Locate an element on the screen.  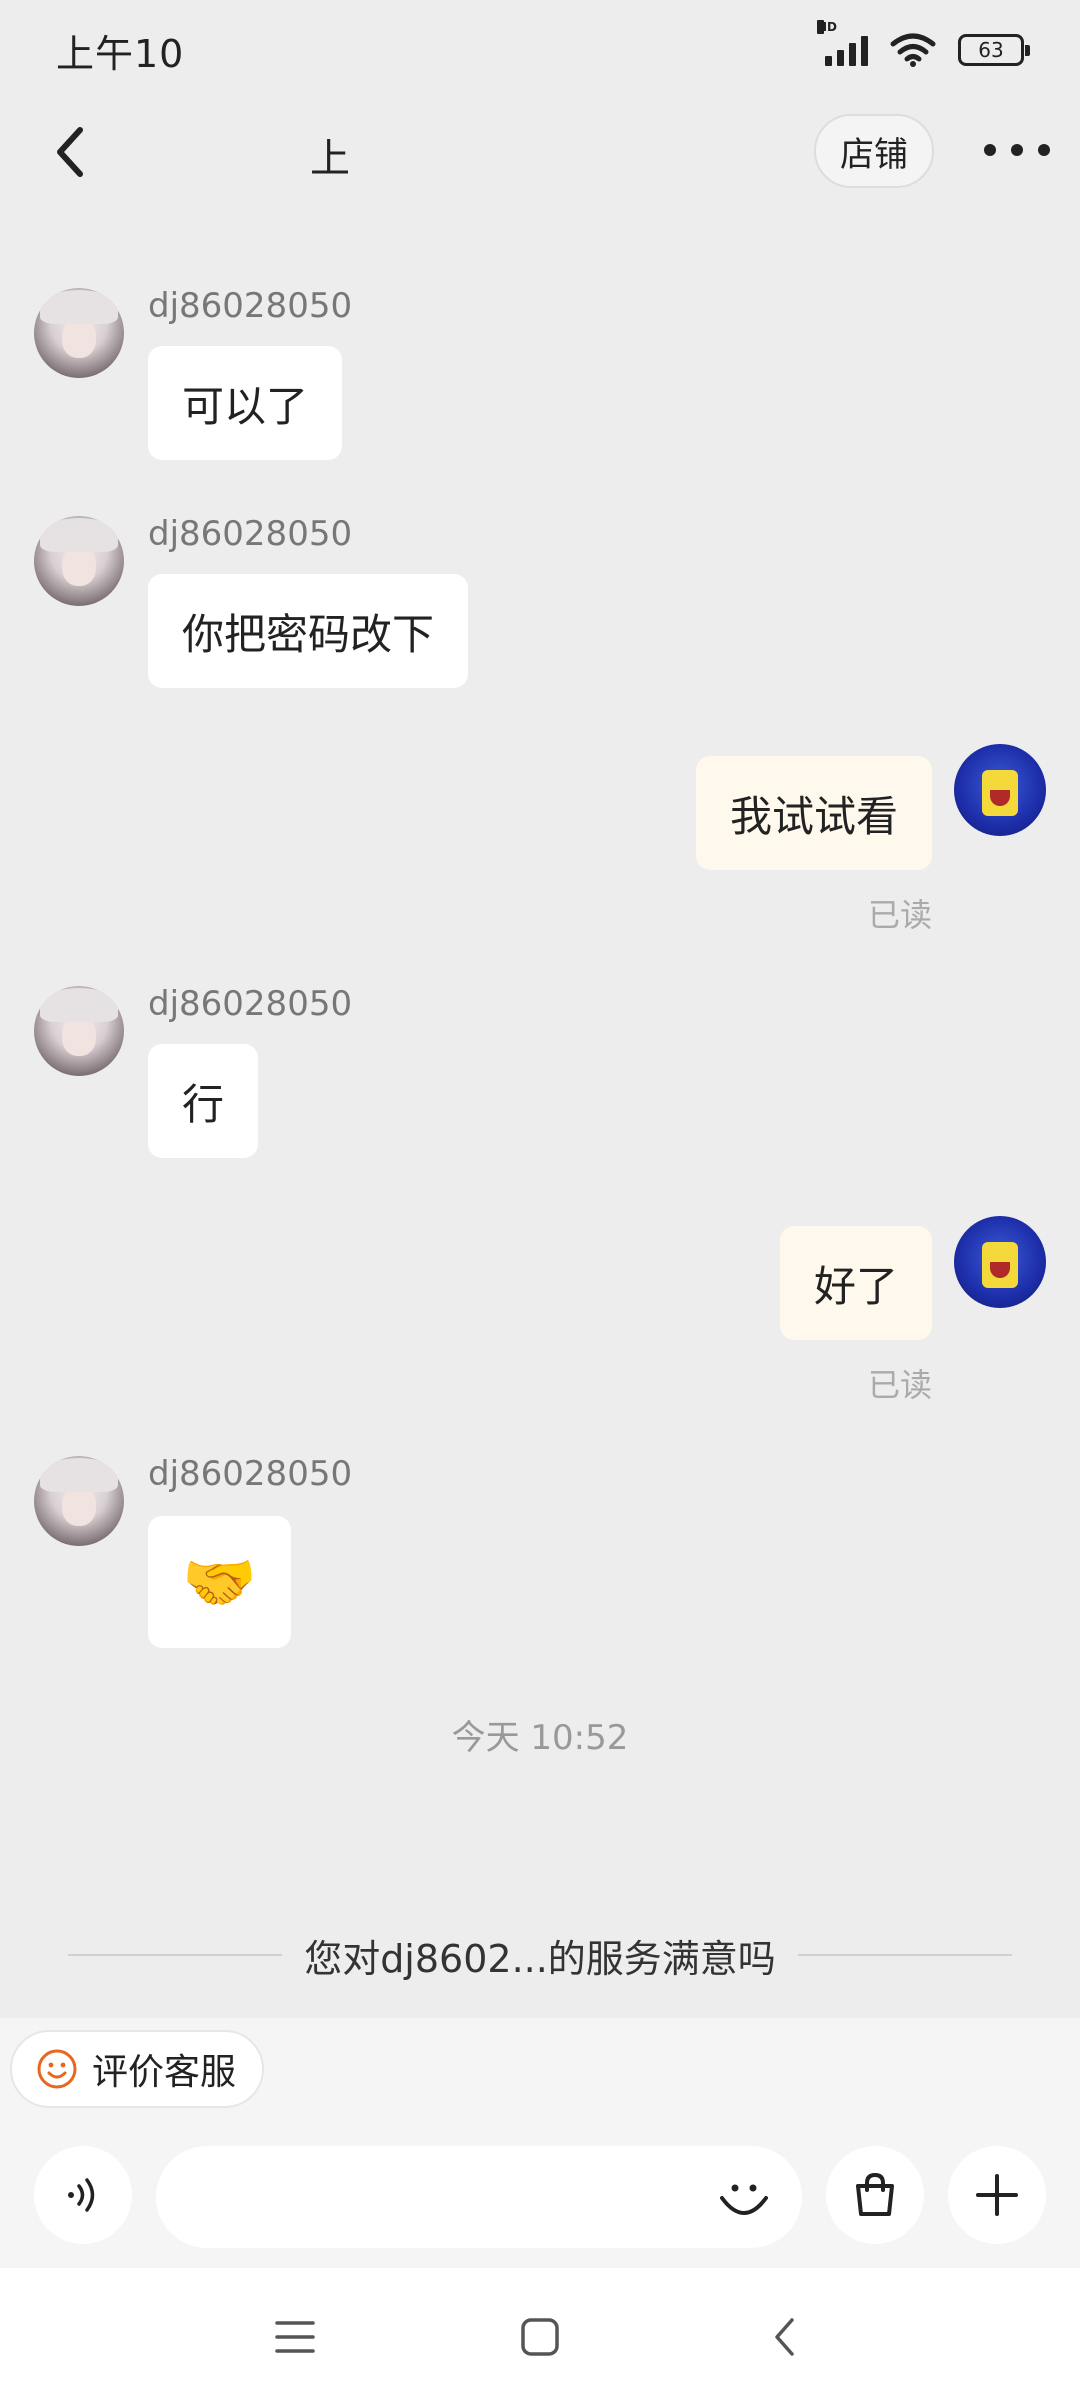
message-input is located at coordinates (479, 2197).